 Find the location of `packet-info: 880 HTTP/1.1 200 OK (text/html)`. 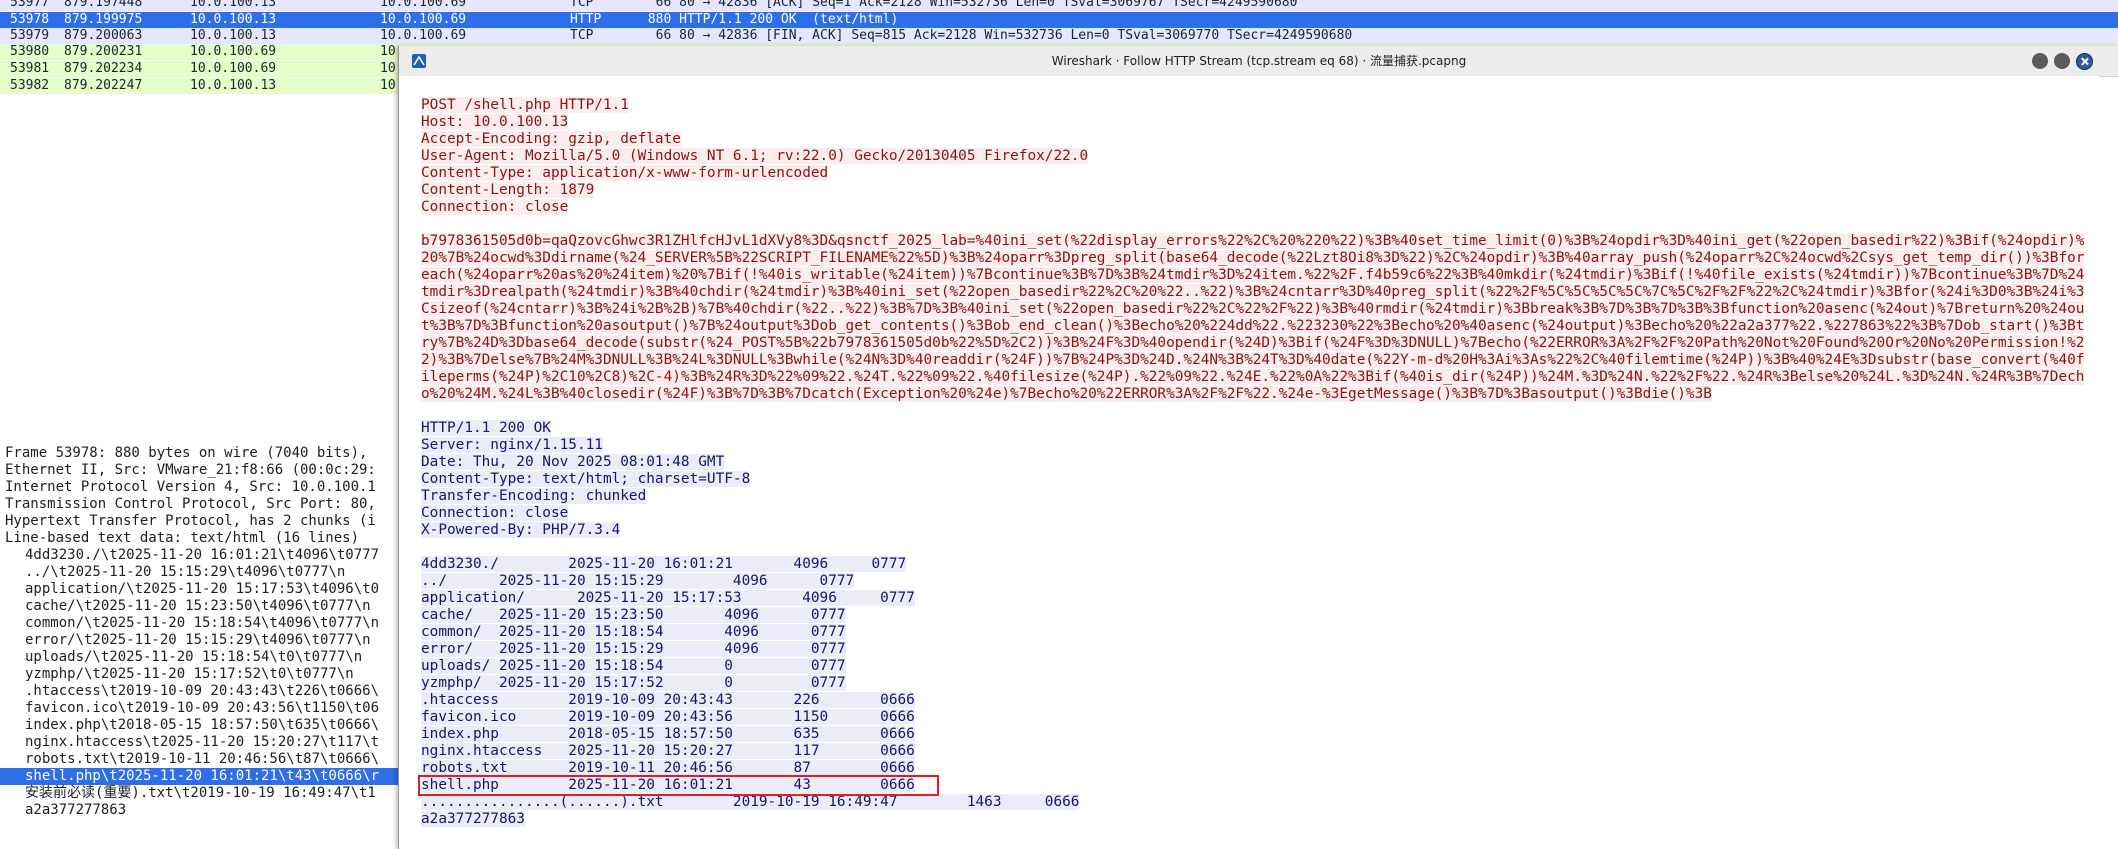

packet-info: 880 HTTP/1.1 200 OK (text/html) is located at coordinates (769, 19).